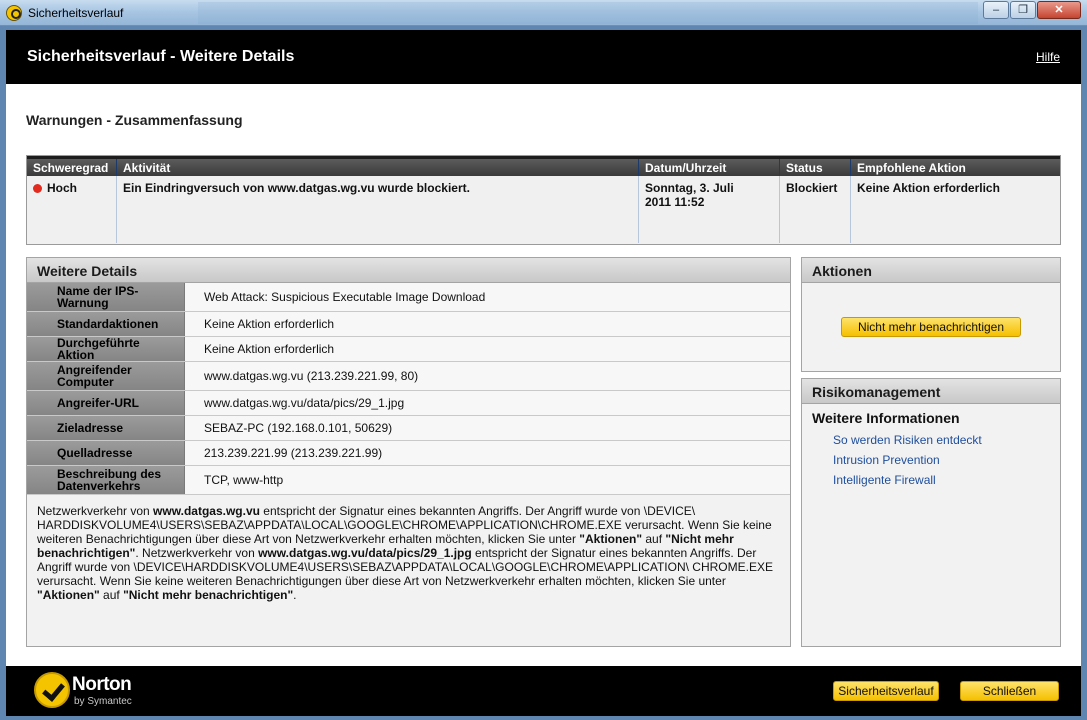  What do you see at coordinates (1009, 691) in the screenshot?
I see `close-button: Schließen` at bounding box center [1009, 691].